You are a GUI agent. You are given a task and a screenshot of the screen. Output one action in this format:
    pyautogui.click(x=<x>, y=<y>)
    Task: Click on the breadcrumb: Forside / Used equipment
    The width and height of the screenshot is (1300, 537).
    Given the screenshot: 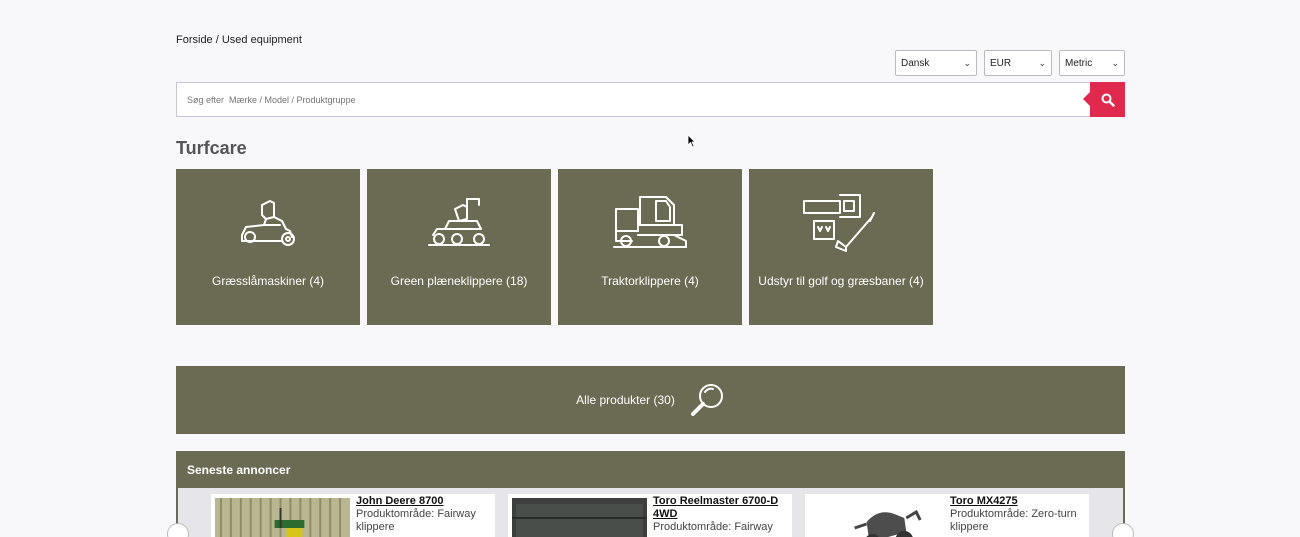 What is the action you would take?
    pyautogui.click(x=239, y=40)
    